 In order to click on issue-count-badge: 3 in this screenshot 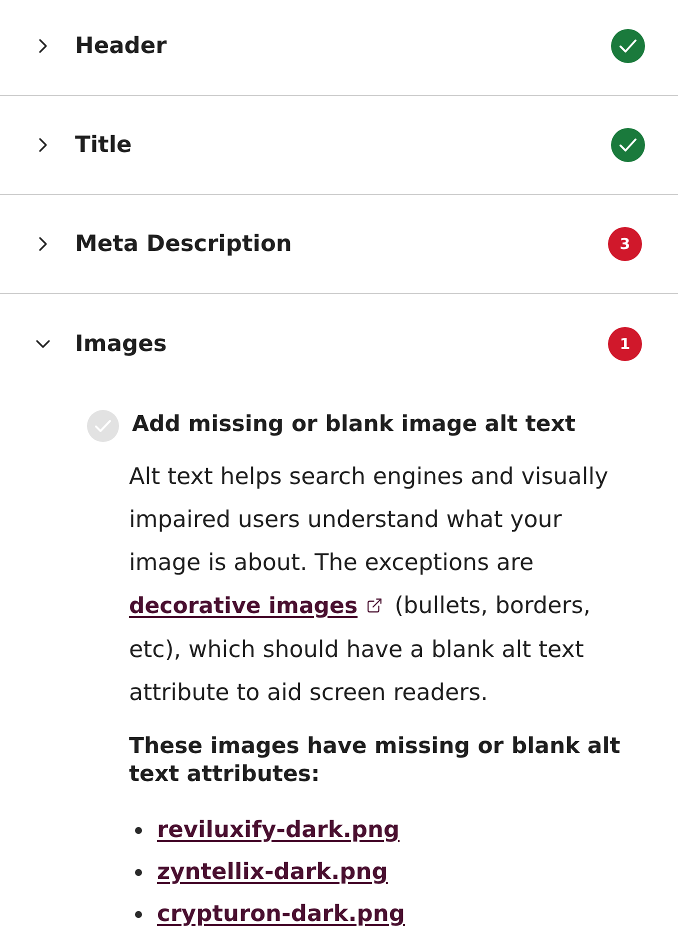, I will do `click(625, 244)`.